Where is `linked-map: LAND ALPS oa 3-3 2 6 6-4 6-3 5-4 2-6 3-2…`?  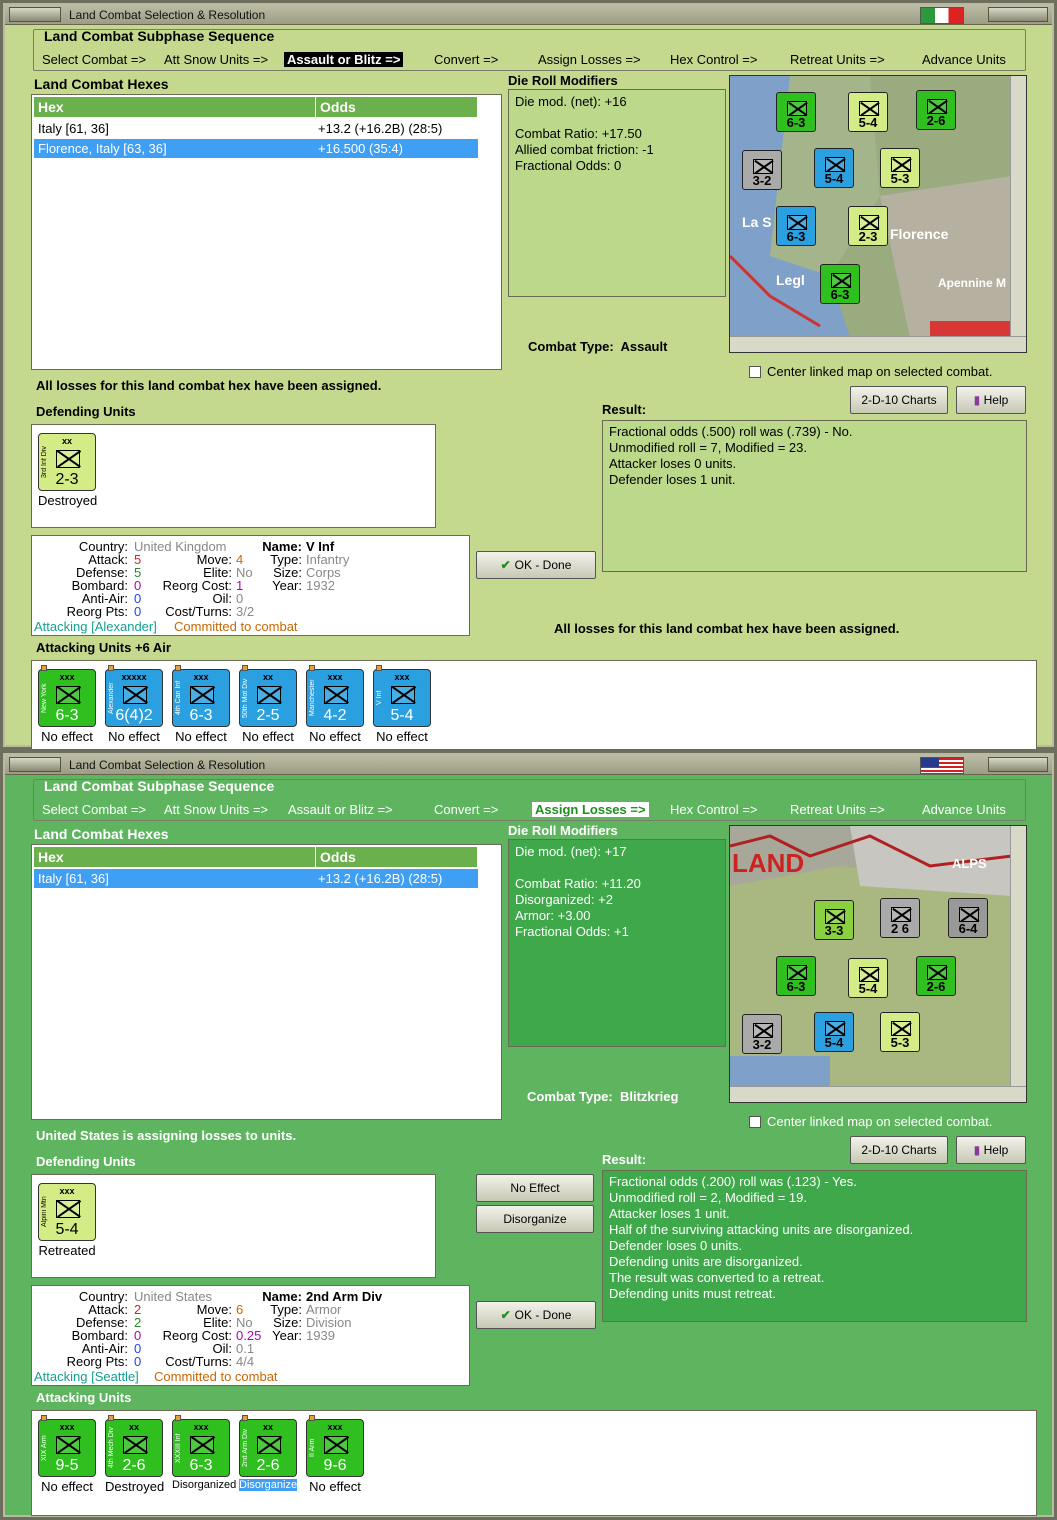 linked-map: LAND ALPS oa 3-3 2 6 6-4 6-3 5-4 2-6 3-2… is located at coordinates (878, 964).